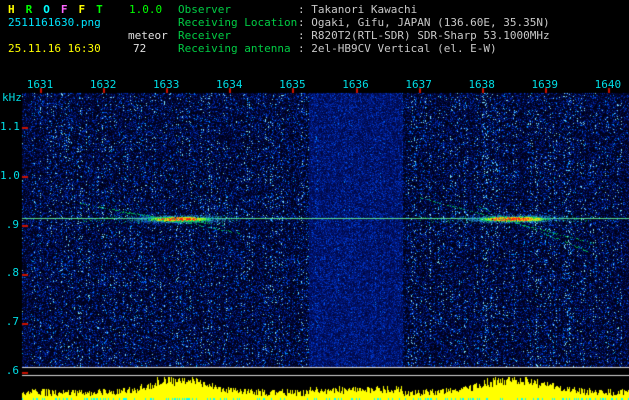 The height and width of the screenshot is (400, 629). I want to click on output-filename: 2511161630.png, so click(54, 22).